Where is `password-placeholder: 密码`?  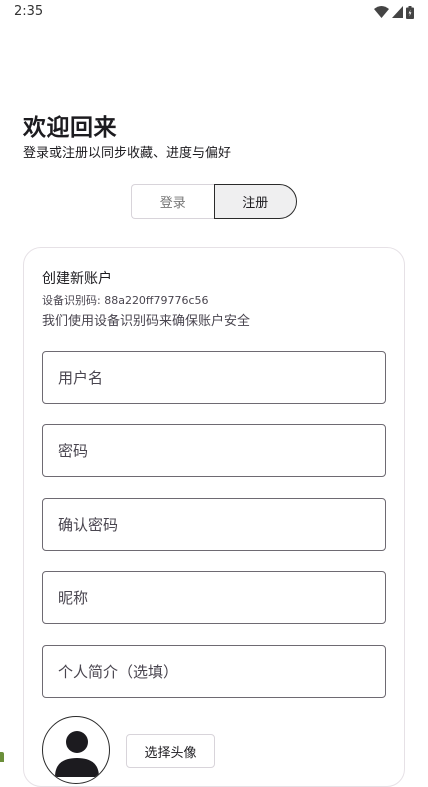 password-placeholder: 密码 is located at coordinates (73, 451).